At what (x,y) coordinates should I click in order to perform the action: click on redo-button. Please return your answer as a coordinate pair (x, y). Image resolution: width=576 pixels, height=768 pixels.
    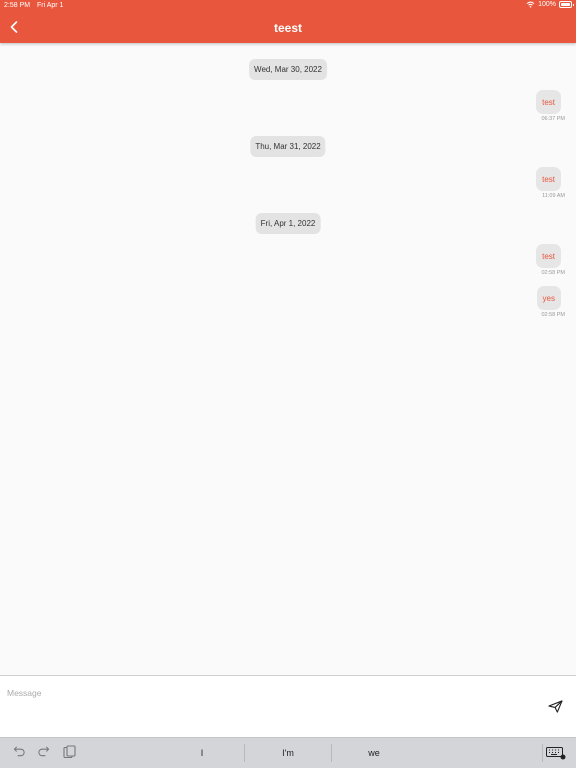
    Looking at the image, I should click on (43, 754).